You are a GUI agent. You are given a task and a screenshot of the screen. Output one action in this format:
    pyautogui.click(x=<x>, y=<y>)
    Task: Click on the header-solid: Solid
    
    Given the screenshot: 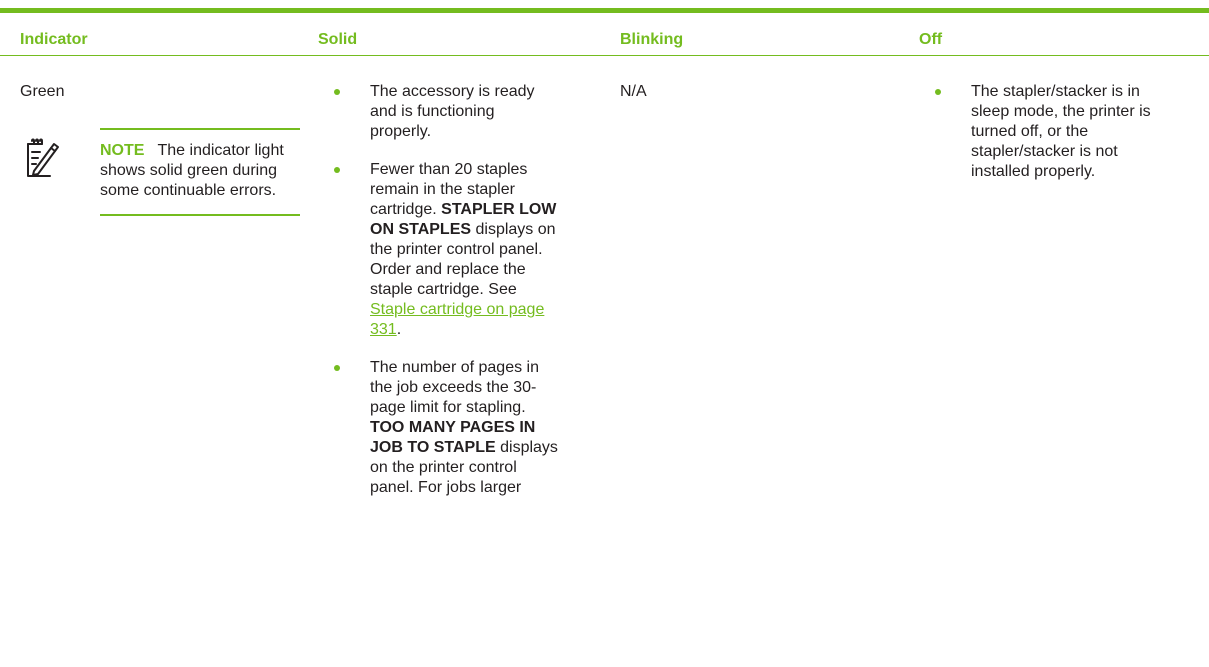 What is the action you would take?
    pyautogui.click(x=338, y=39)
    